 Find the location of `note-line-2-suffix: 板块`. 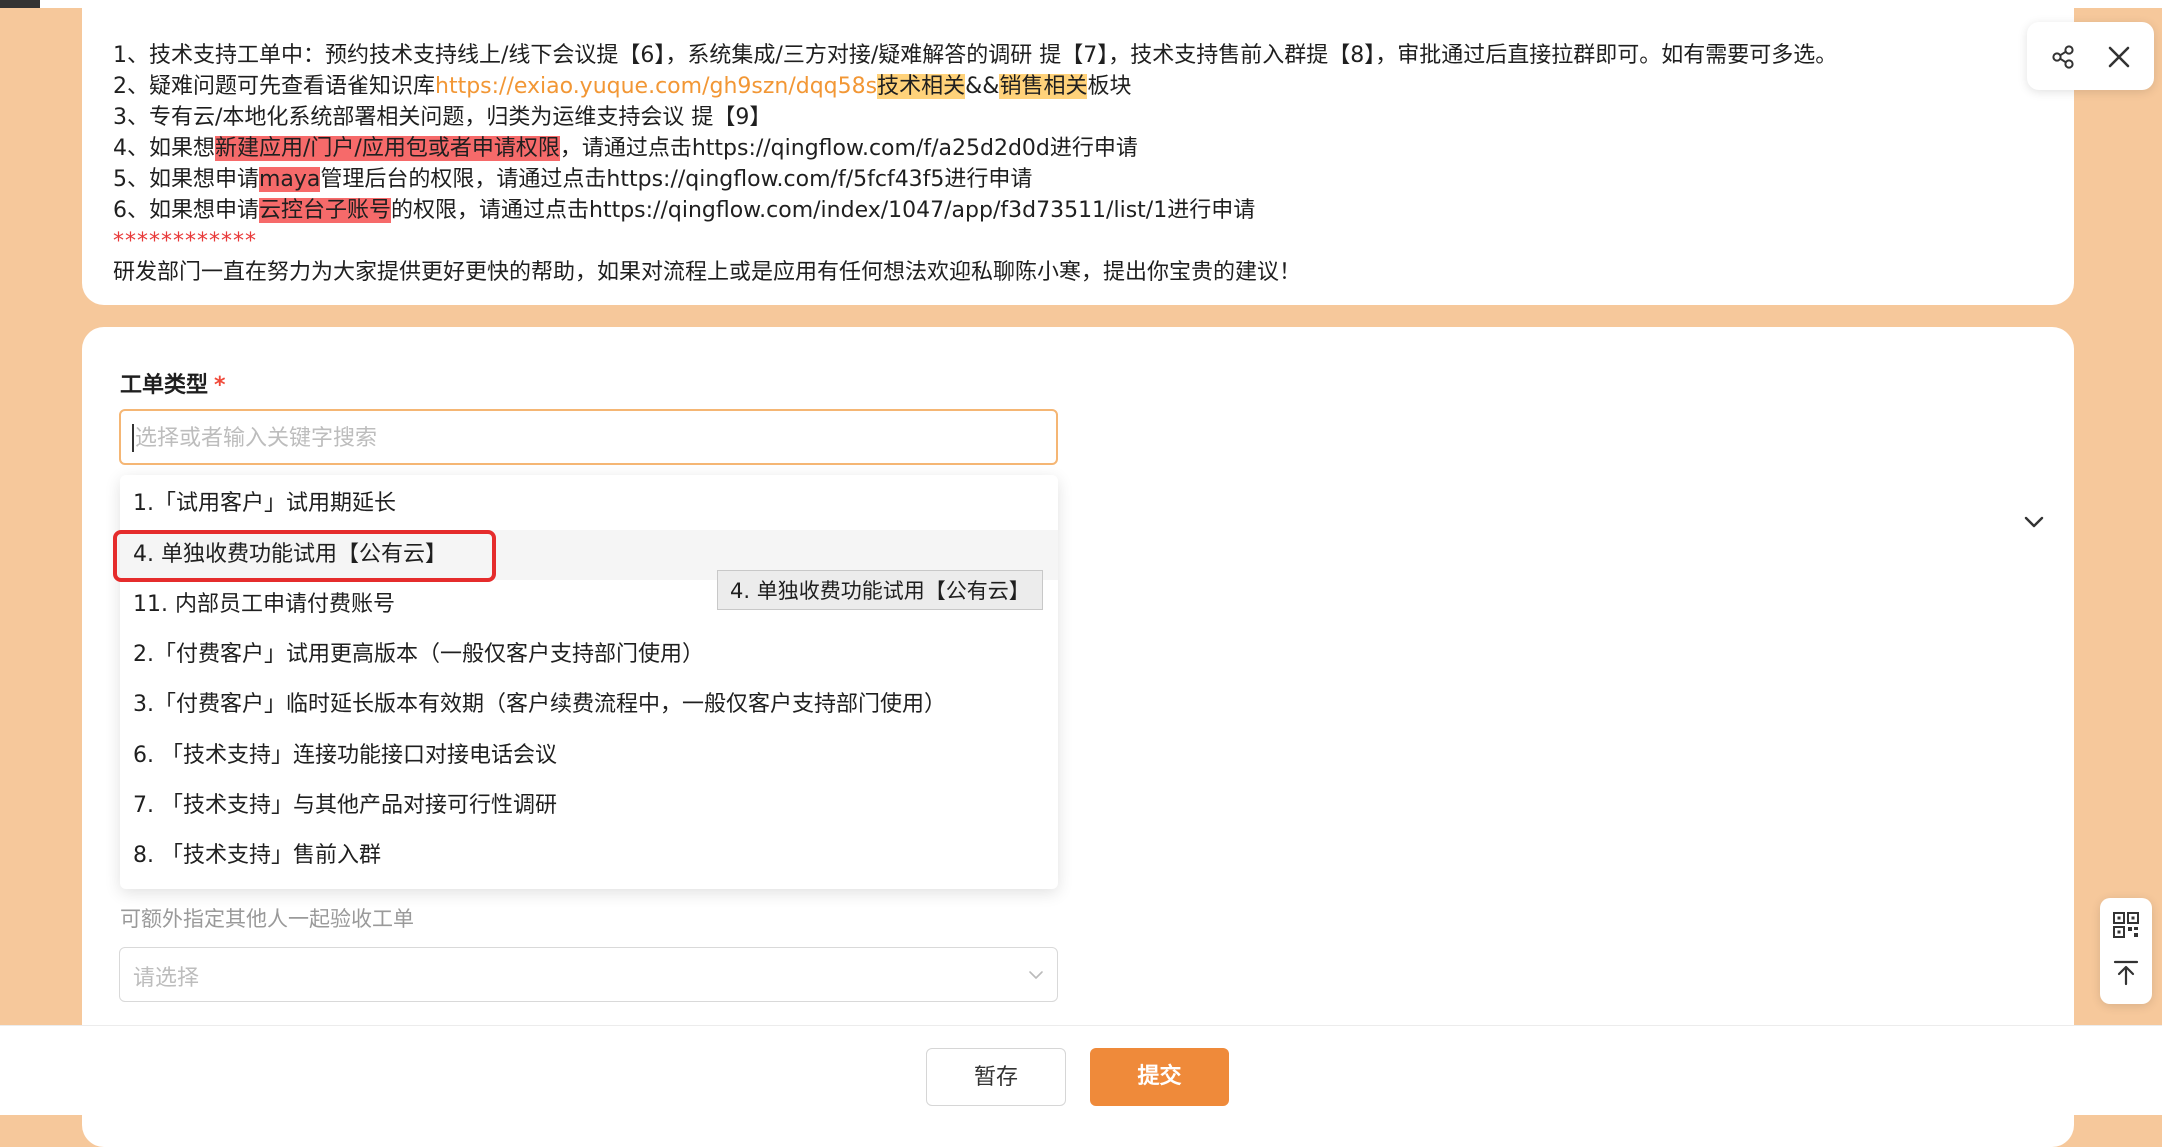

note-line-2-suffix: 板块 is located at coordinates (1109, 86).